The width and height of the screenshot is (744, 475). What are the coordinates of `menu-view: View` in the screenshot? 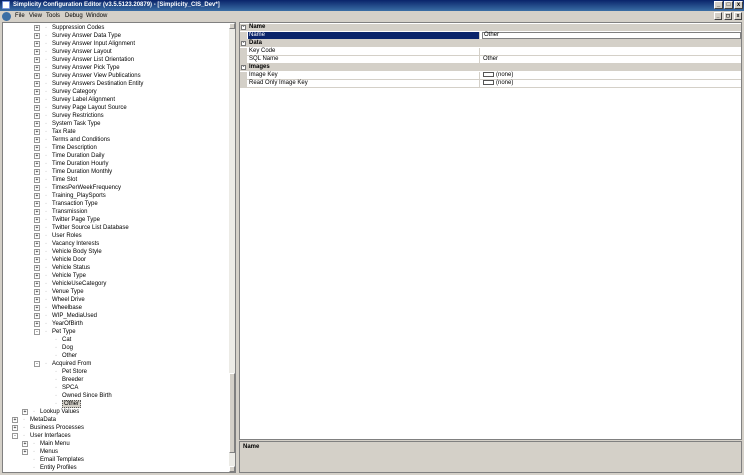 It's located at (35, 16).